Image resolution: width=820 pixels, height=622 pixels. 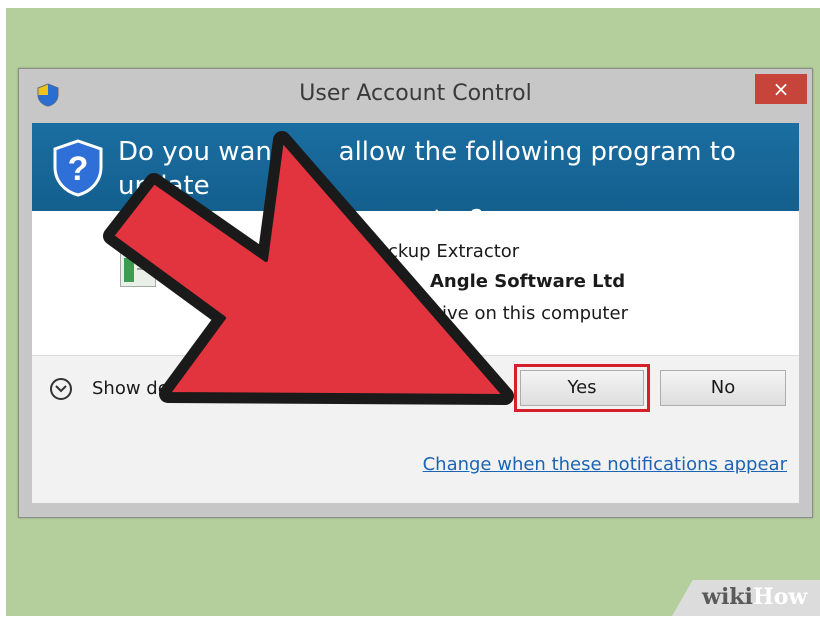 What do you see at coordinates (61, 389) in the screenshot?
I see `chevron-down-icon` at bounding box center [61, 389].